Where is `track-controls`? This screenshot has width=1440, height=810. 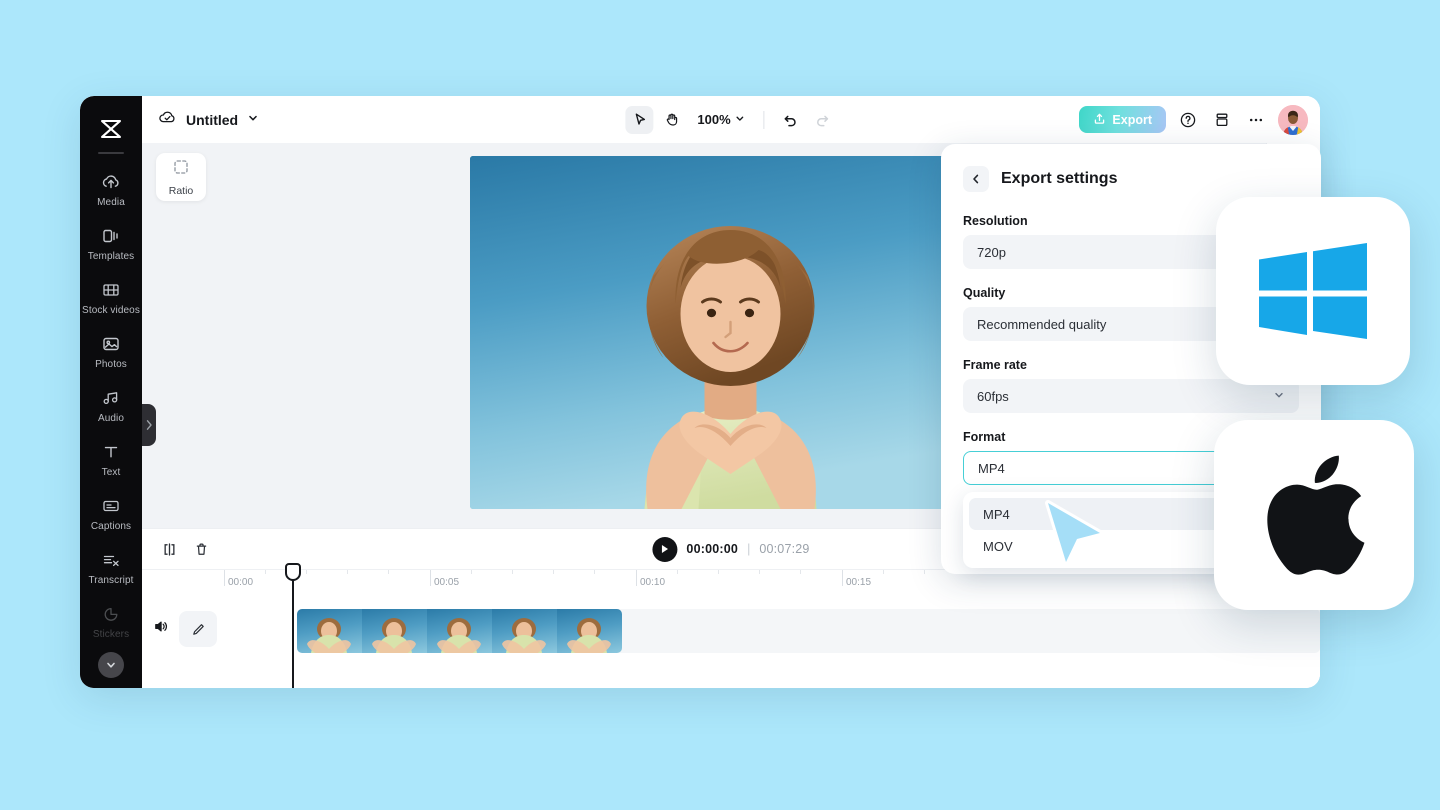 track-controls is located at coordinates (184, 629).